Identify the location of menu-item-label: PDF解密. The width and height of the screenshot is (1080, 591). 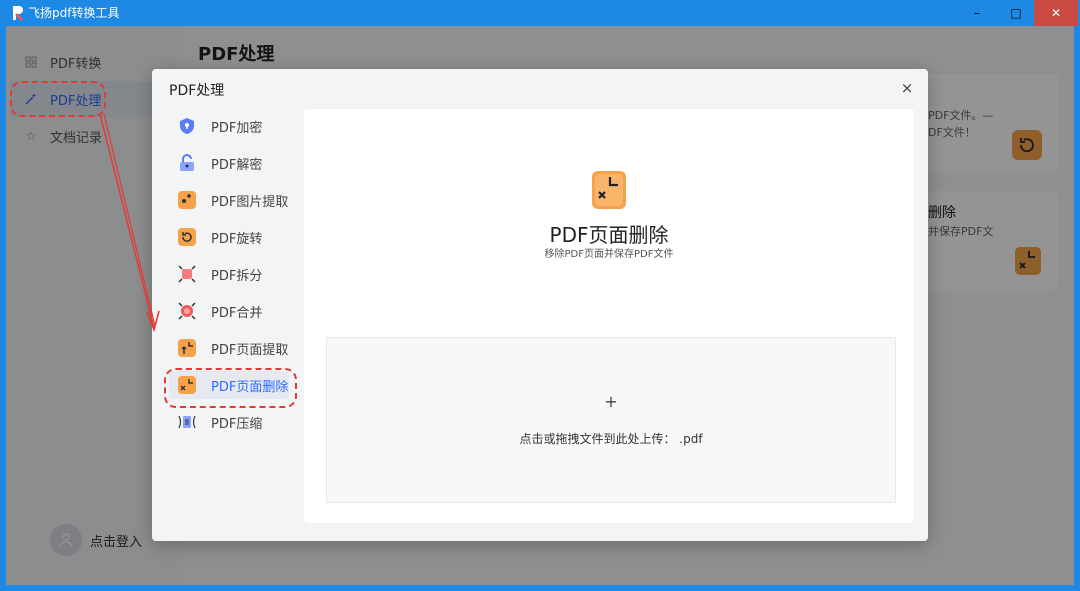
(237, 165).